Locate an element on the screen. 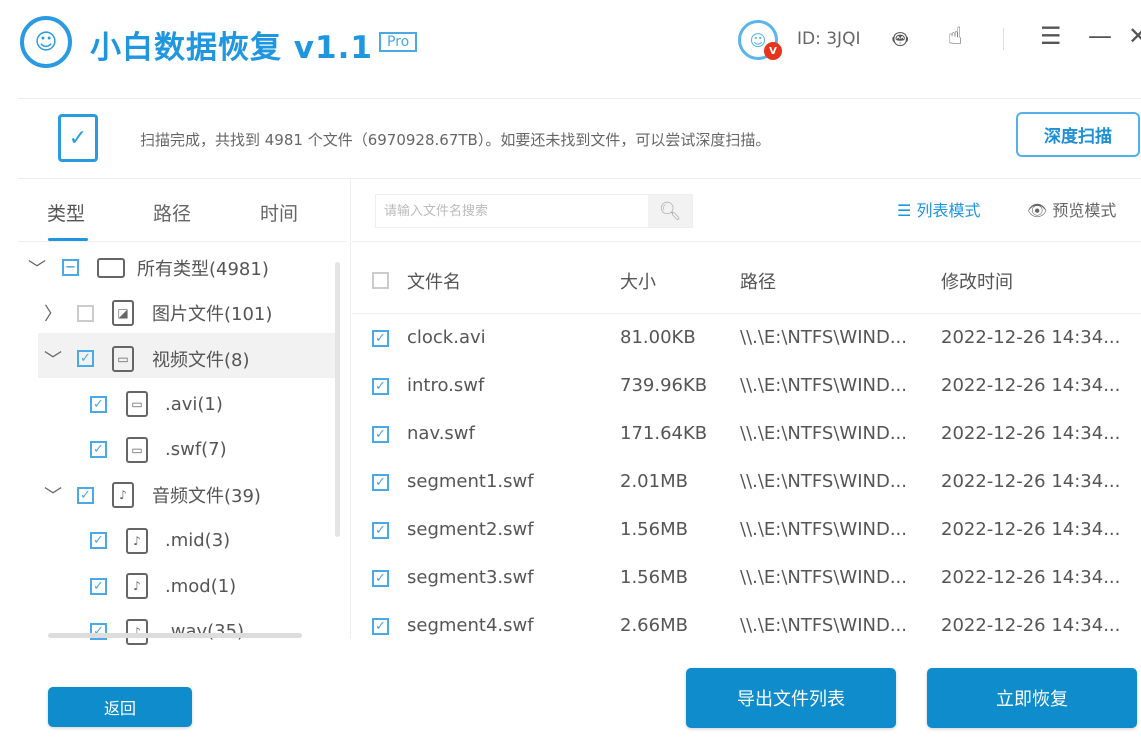 The image size is (1141, 751). tree-item-label: .wav(35) is located at coordinates (205, 631).